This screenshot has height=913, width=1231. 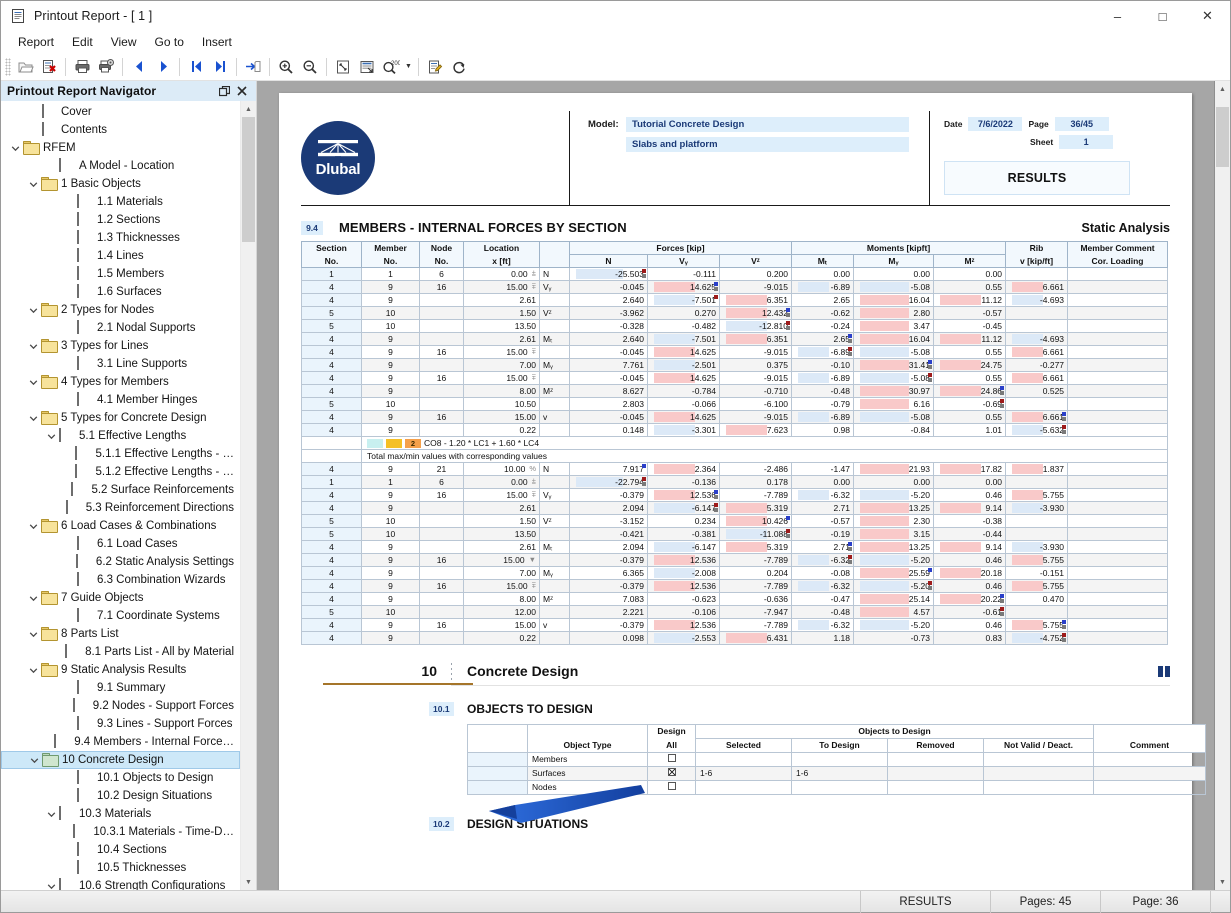 I want to click on print-icon, so click(x=82, y=67).